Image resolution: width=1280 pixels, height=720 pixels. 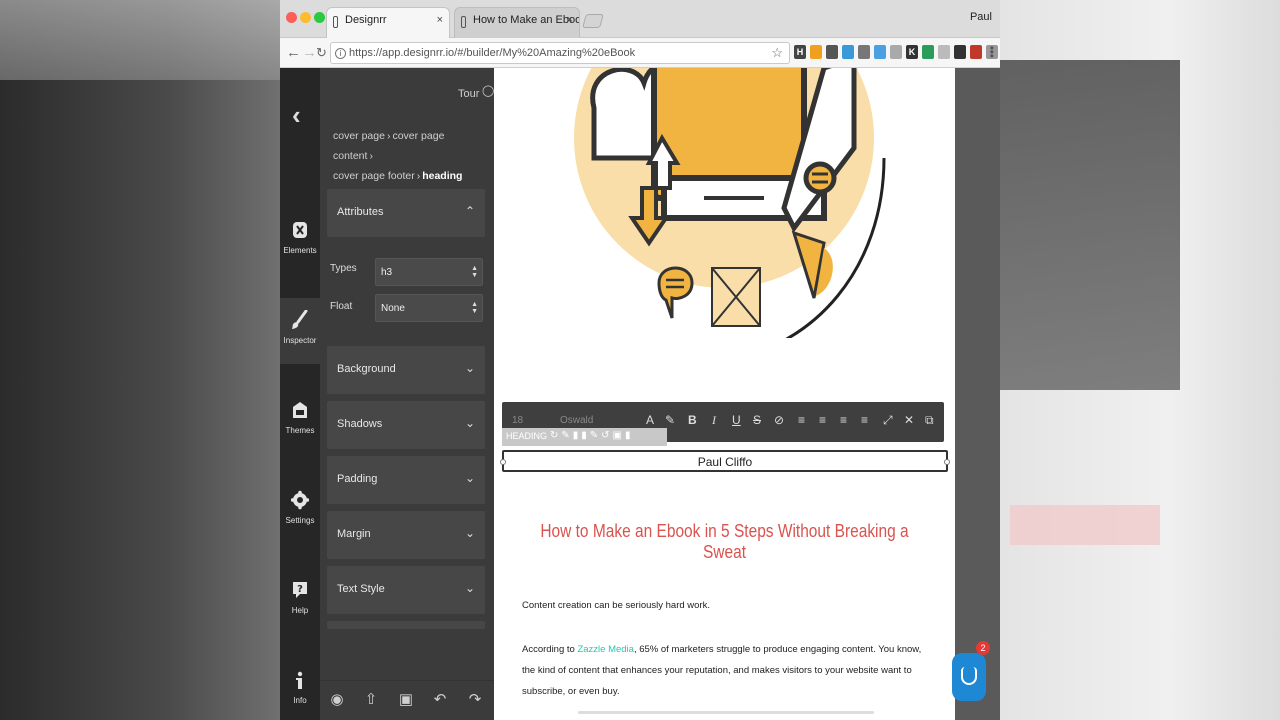 I want to click on extension-folder-icon, so click(x=816, y=52).